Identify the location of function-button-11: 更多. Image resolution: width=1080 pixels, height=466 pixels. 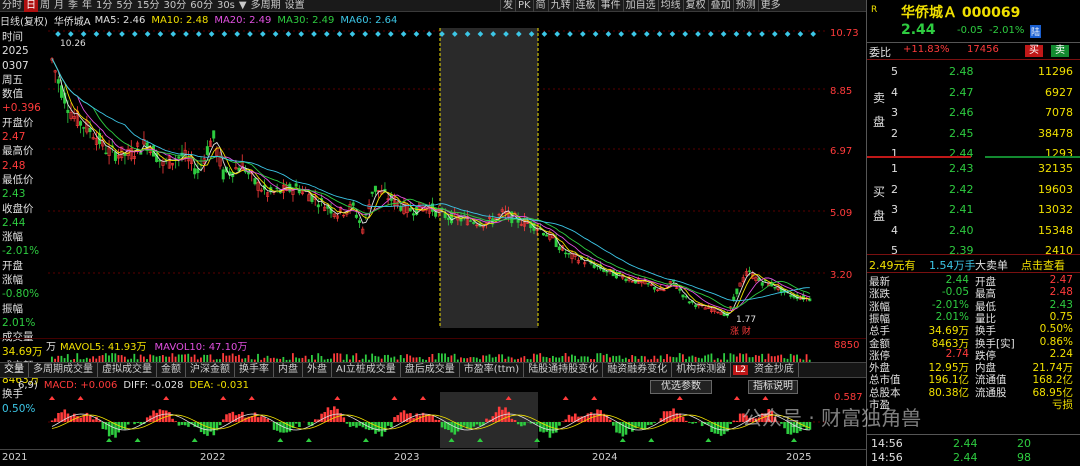
(770, 6).